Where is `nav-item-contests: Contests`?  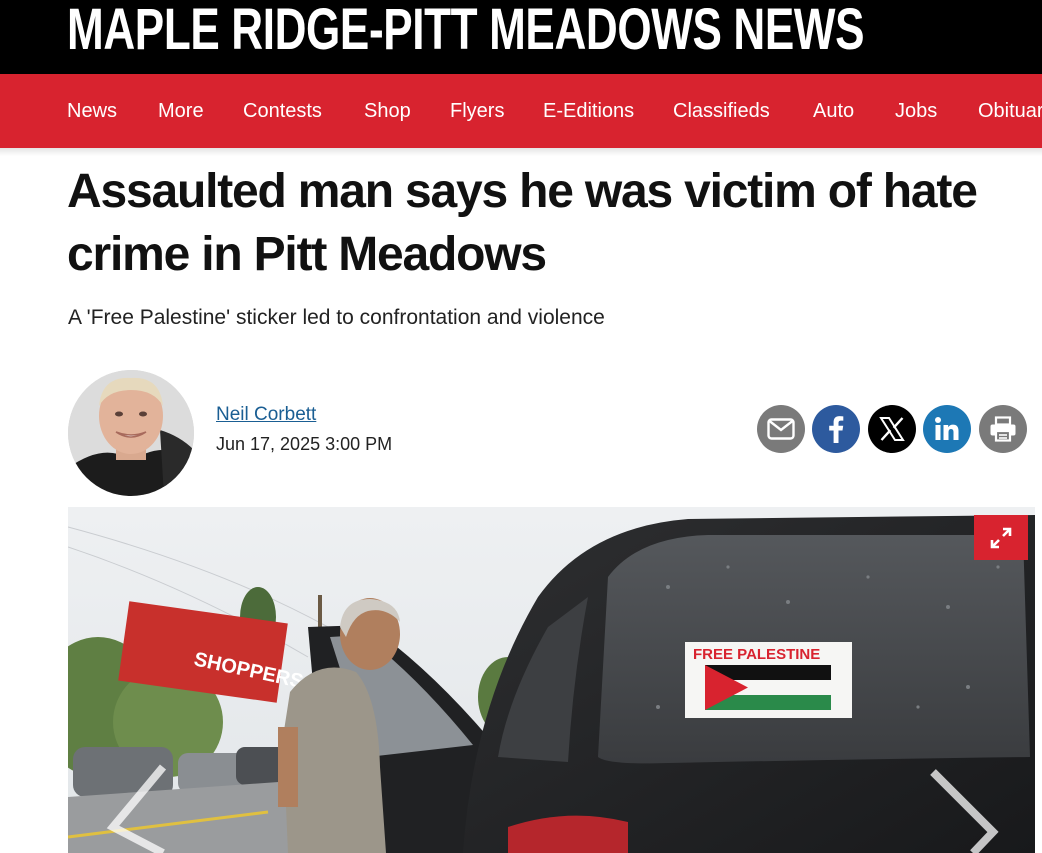 nav-item-contests: Contests is located at coordinates (282, 111).